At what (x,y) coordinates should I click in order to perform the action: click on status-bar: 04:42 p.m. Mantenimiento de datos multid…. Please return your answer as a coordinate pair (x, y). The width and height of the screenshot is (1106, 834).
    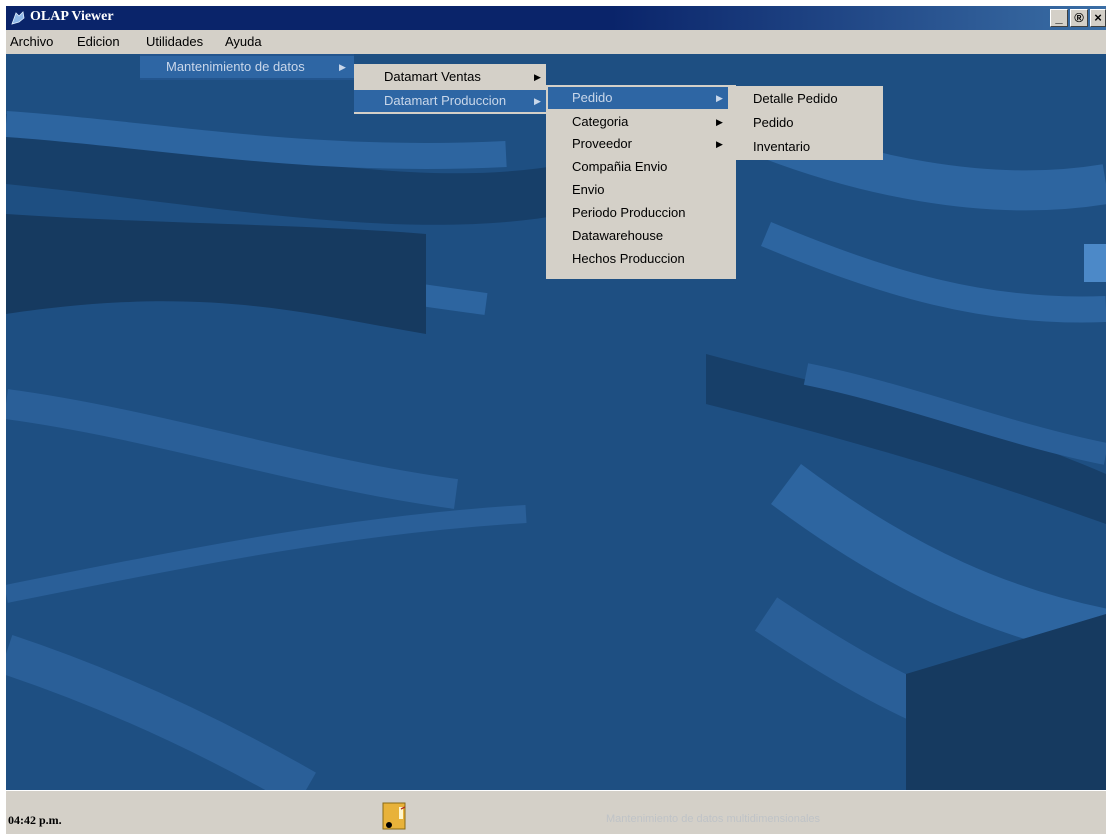
    Looking at the image, I should click on (556, 812).